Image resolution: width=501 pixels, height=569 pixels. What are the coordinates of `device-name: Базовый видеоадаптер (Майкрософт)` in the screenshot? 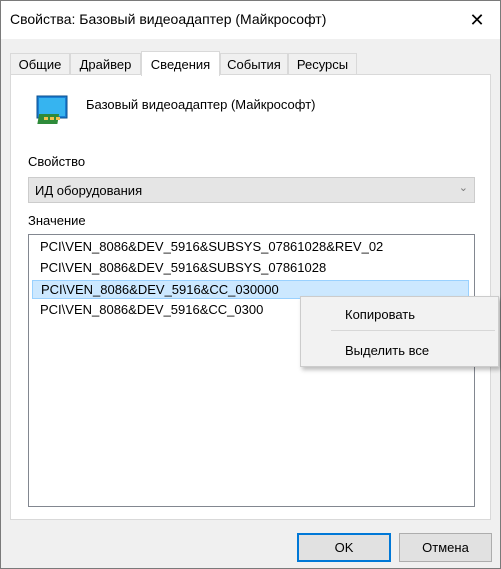 It's located at (201, 104).